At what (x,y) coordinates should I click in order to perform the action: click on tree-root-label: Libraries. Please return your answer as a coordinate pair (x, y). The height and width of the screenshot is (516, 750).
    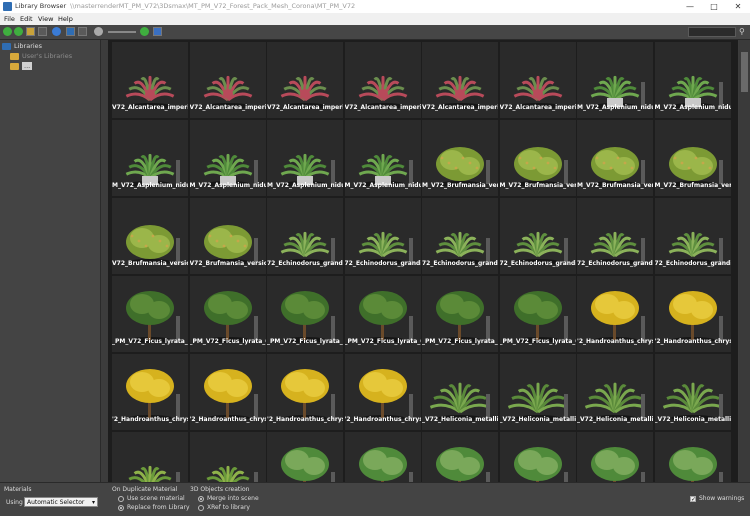
    Looking at the image, I should click on (28, 46).